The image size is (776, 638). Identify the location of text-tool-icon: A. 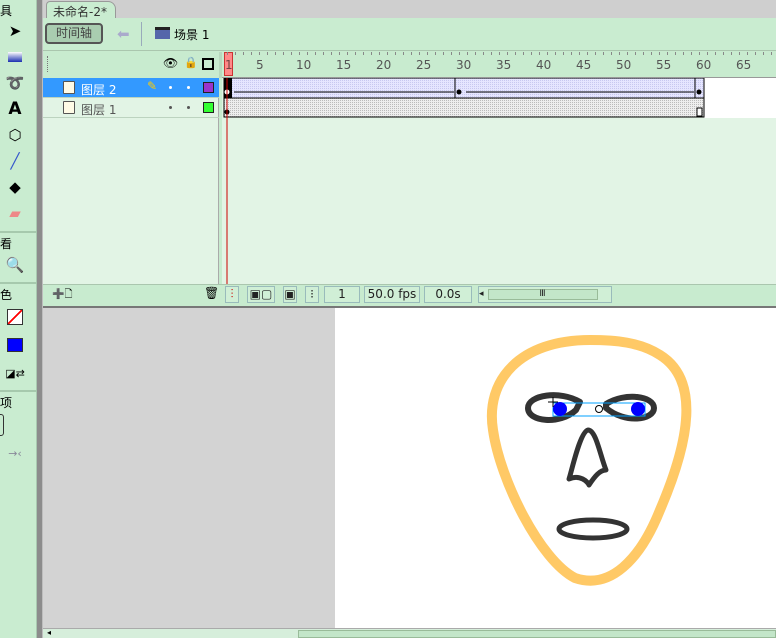
(15, 109).